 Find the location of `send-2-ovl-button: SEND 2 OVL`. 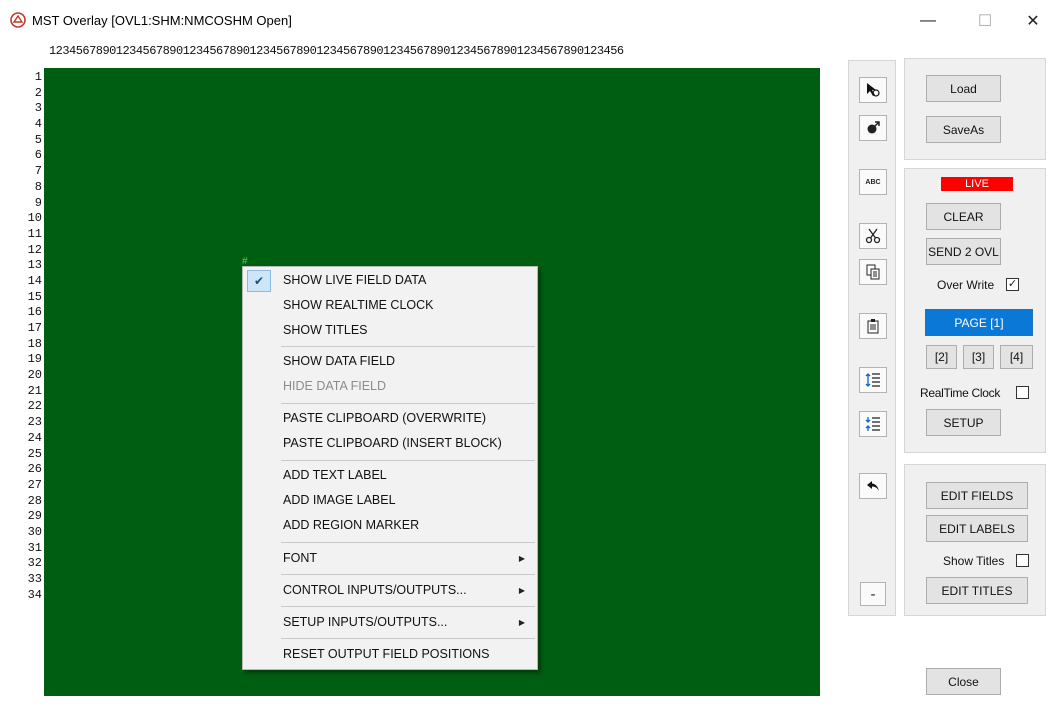

send-2-ovl-button: SEND 2 OVL is located at coordinates (963, 251).